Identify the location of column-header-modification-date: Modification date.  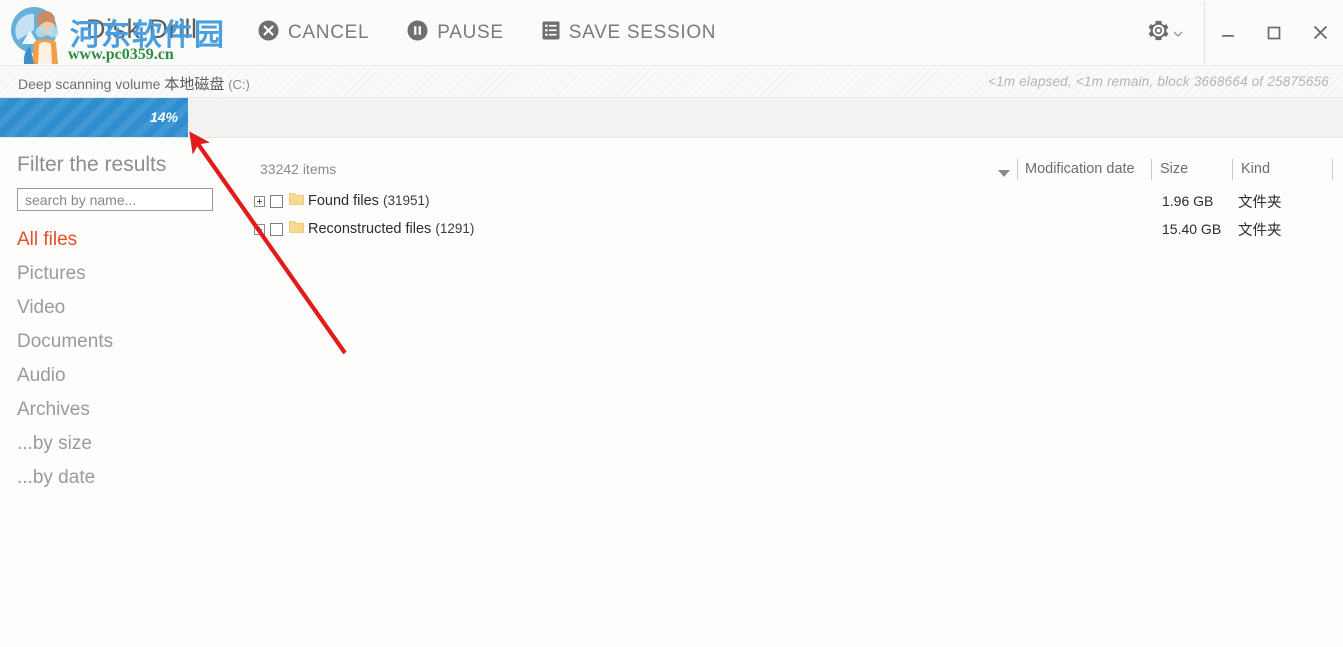
(1080, 169).